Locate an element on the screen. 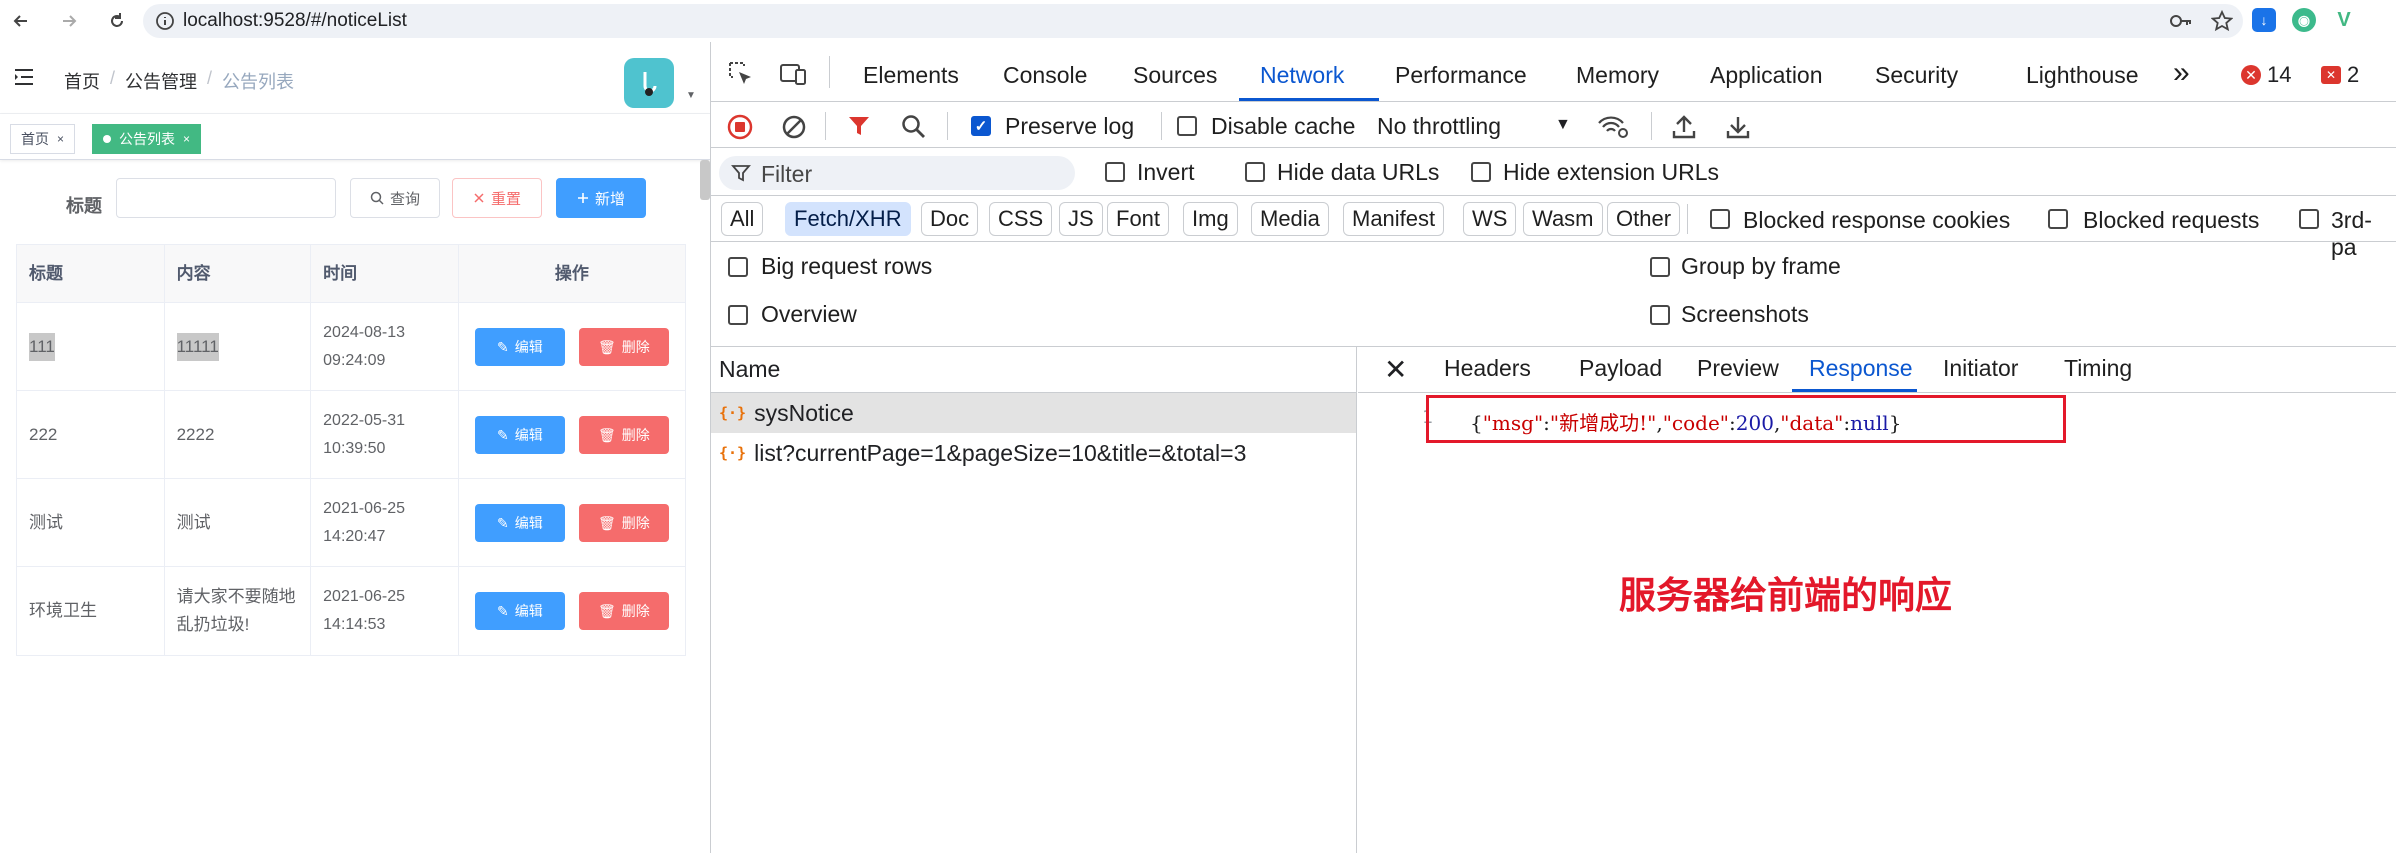 The image size is (2396, 853). close-icon: ✕ is located at coordinates (1395, 369).